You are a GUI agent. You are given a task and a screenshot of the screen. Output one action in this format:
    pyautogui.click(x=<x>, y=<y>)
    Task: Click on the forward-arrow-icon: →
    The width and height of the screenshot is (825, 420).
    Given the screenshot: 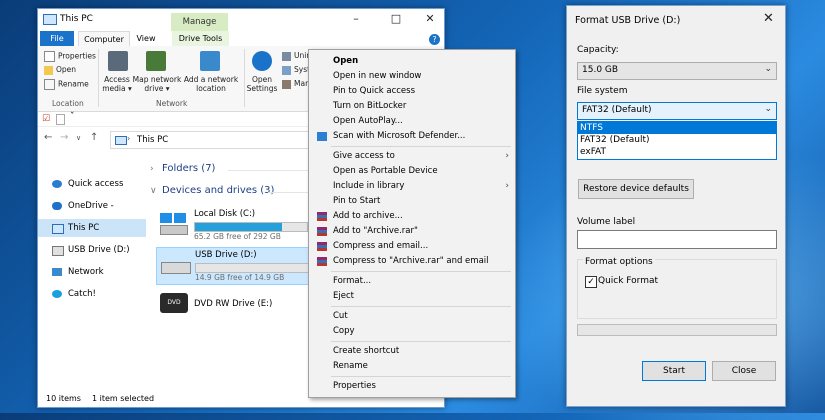 What is the action you would take?
    pyautogui.click(x=64, y=137)
    